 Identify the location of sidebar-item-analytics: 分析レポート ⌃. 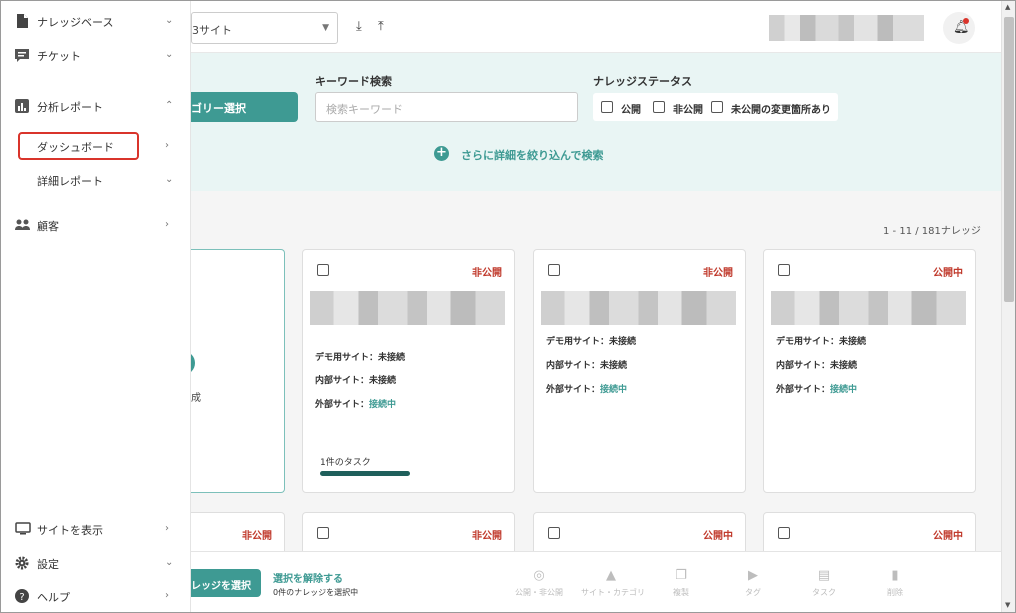
(96, 106).